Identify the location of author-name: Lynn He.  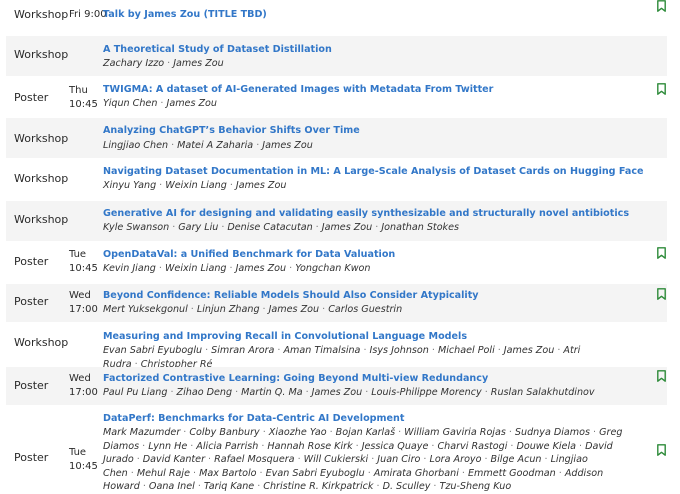
(168, 446).